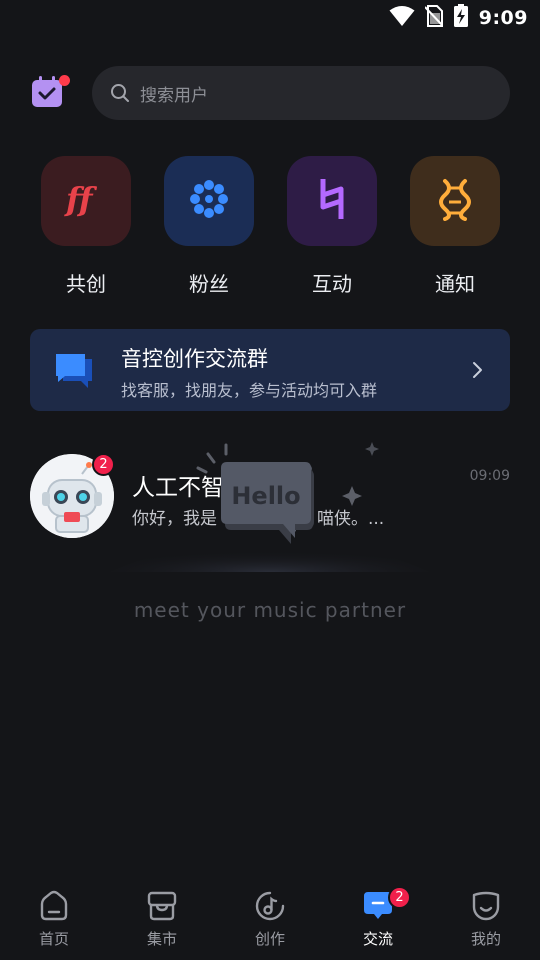 This screenshot has width=540, height=960. What do you see at coordinates (478, 370) in the screenshot?
I see `chevron-right-icon` at bounding box center [478, 370].